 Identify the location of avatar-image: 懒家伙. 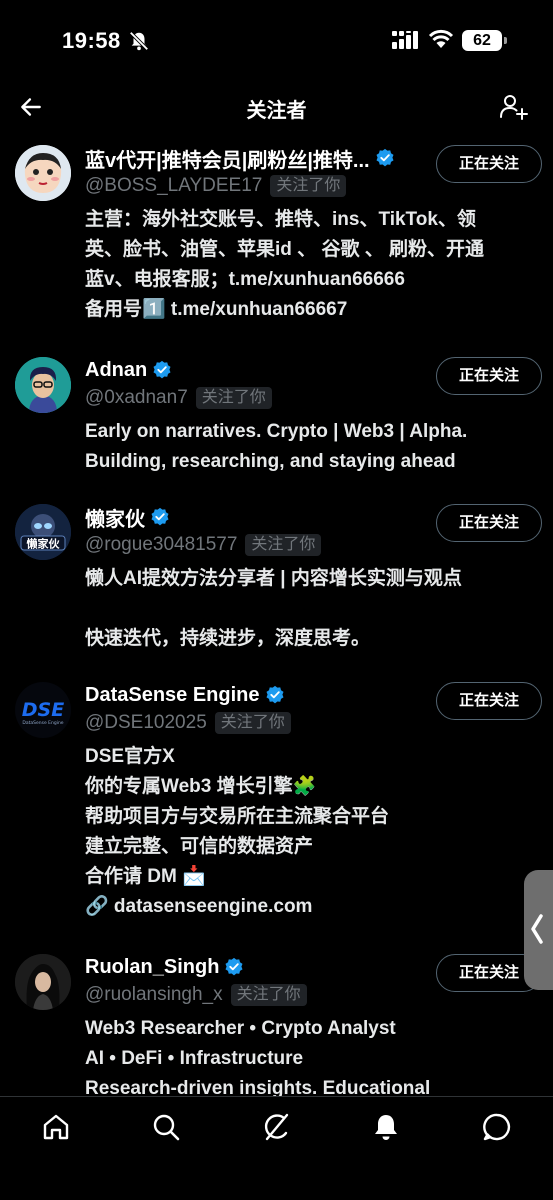
(43, 532).